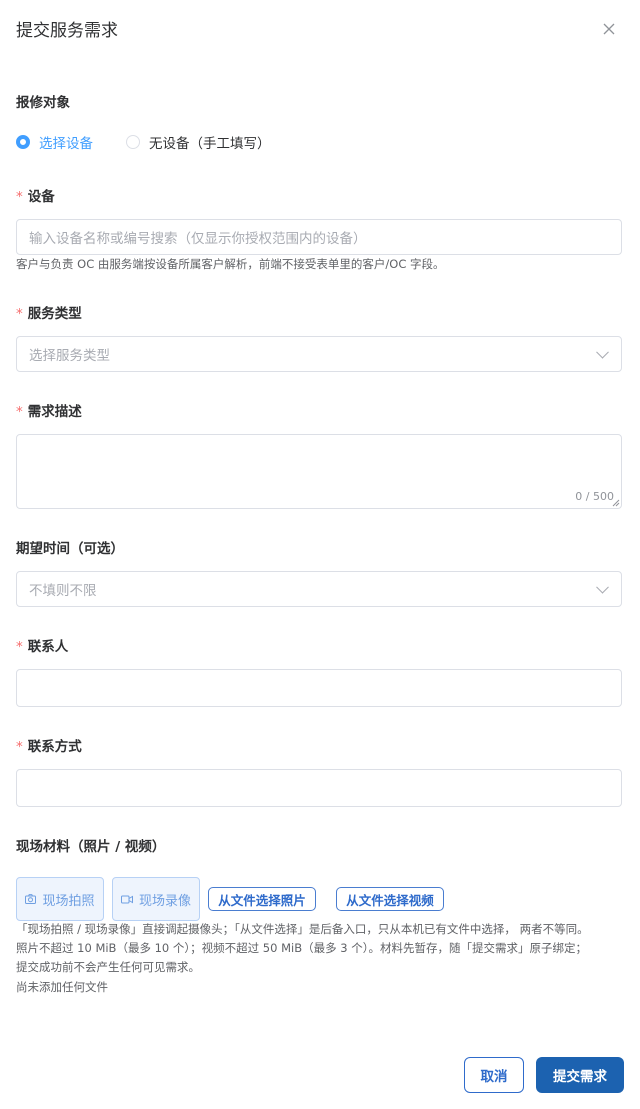 This screenshot has width=640, height=1109. Describe the element at coordinates (198, 239) in the screenshot. I see `device-search-placeholder: 输入设备名称或编号搜索（仅显示你授权范围内的设备）` at that location.